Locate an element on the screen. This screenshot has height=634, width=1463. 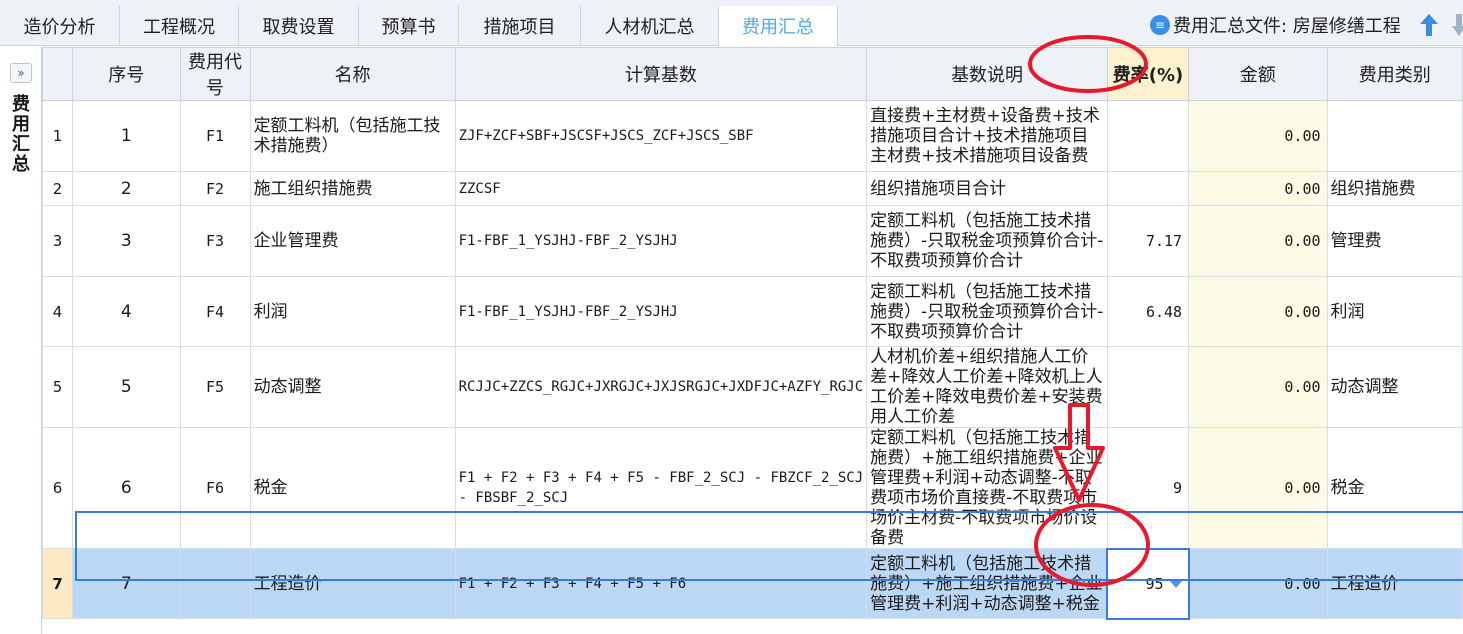
cell-desc: 组织措施项目合计 is located at coordinates (987, 188).